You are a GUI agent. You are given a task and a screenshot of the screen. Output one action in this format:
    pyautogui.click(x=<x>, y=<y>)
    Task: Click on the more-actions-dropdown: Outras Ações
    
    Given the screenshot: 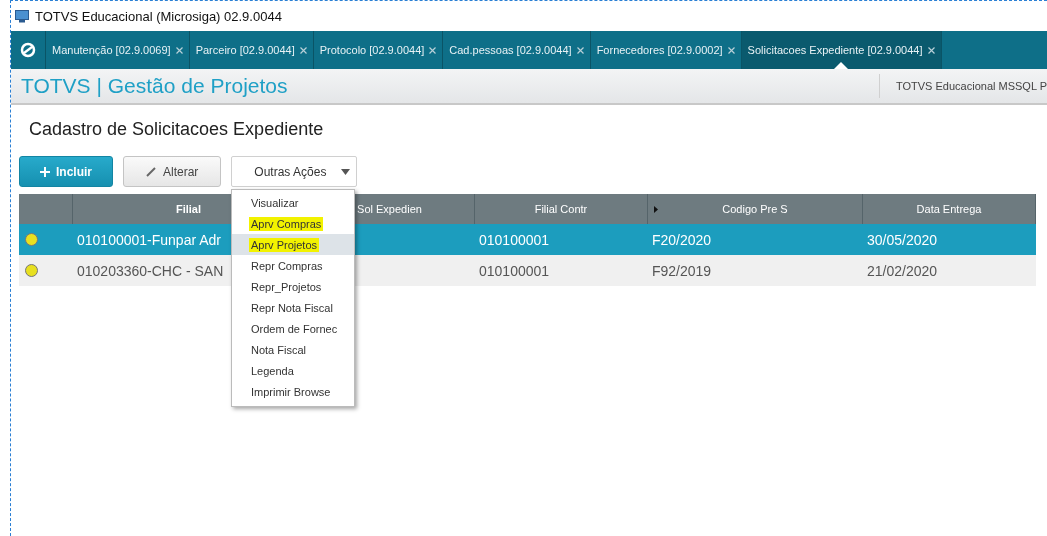 What is the action you would take?
    pyautogui.click(x=294, y=171)
    